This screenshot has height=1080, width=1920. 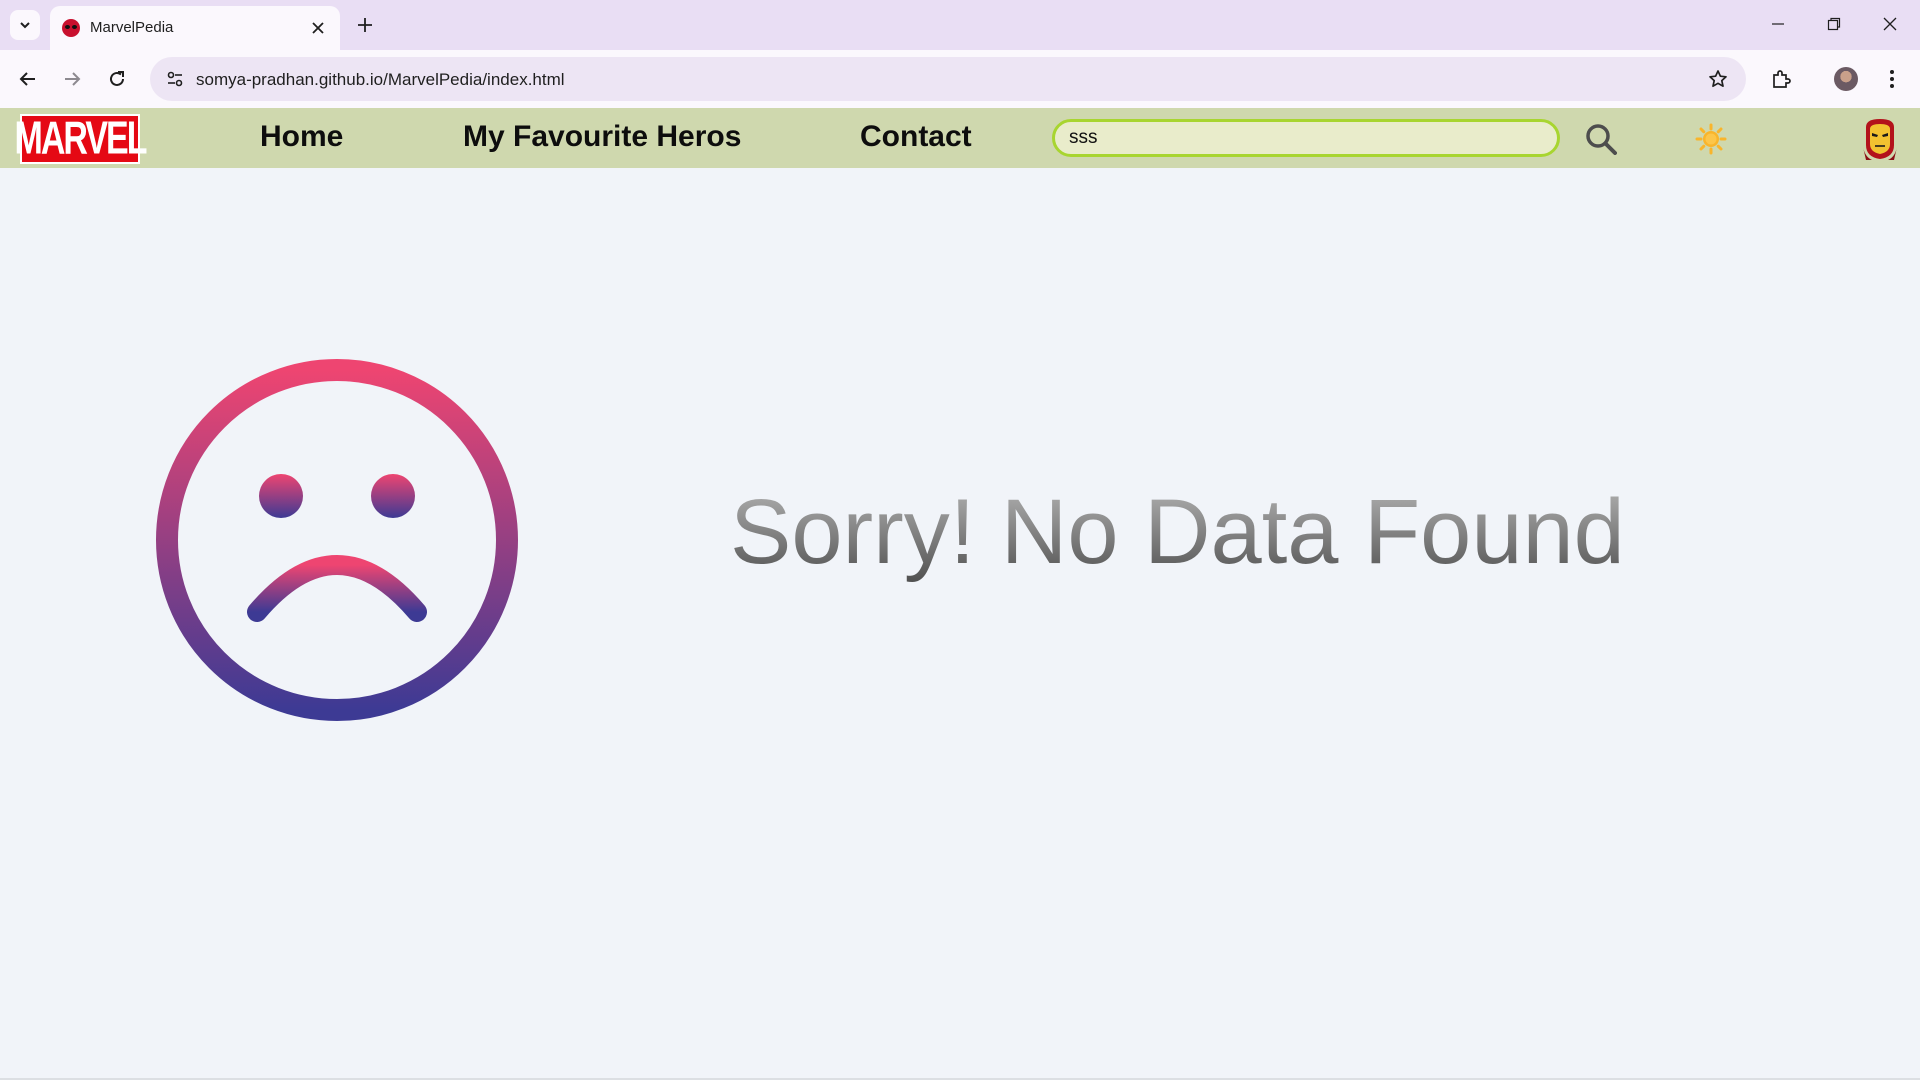 I want to click on minimize-icon, so click(x=1778, y=24).